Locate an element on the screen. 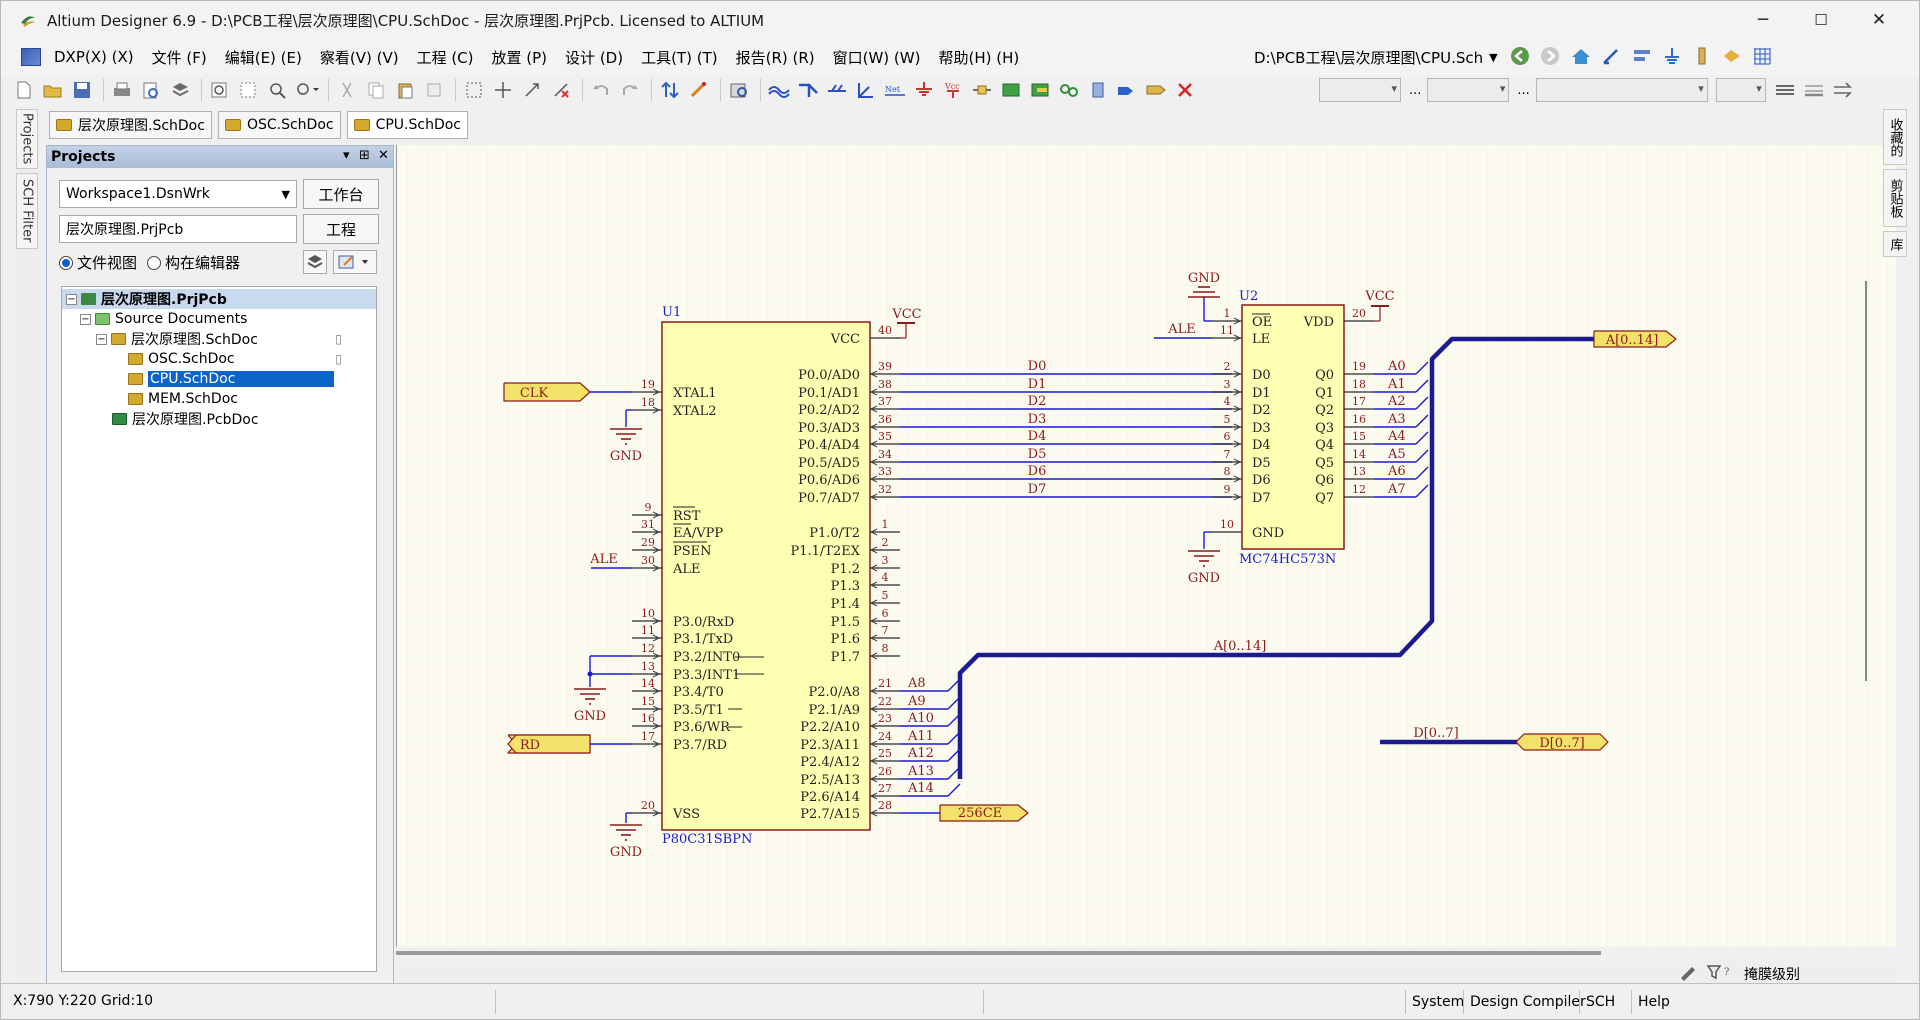 This screenshot has height=1020, width=1920. tree-item-hierarchy-schdoc: − 层次原理图.SchDoc ▯ is located at coordinates (219, 339).